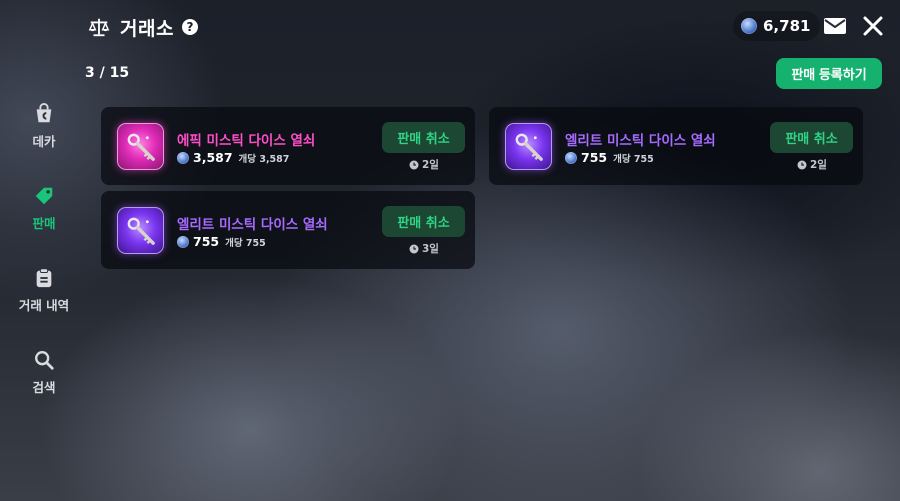 The image size is (900, 501). I want to click on sidebar-item-sell: 판매, so click(44, 208).